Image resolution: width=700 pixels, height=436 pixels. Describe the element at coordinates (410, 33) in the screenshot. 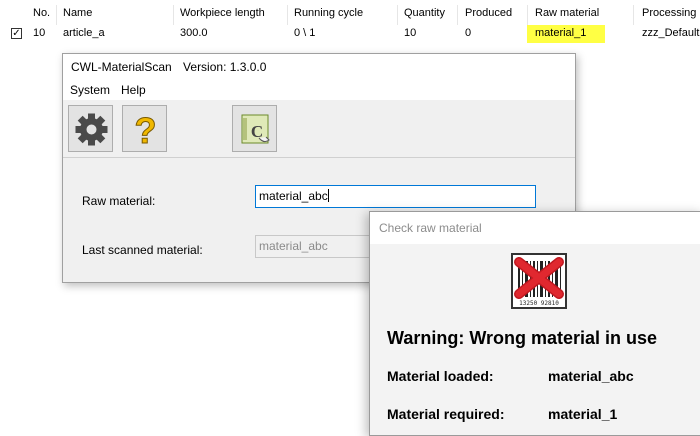

I see `cell-quantity: 10` at that location.